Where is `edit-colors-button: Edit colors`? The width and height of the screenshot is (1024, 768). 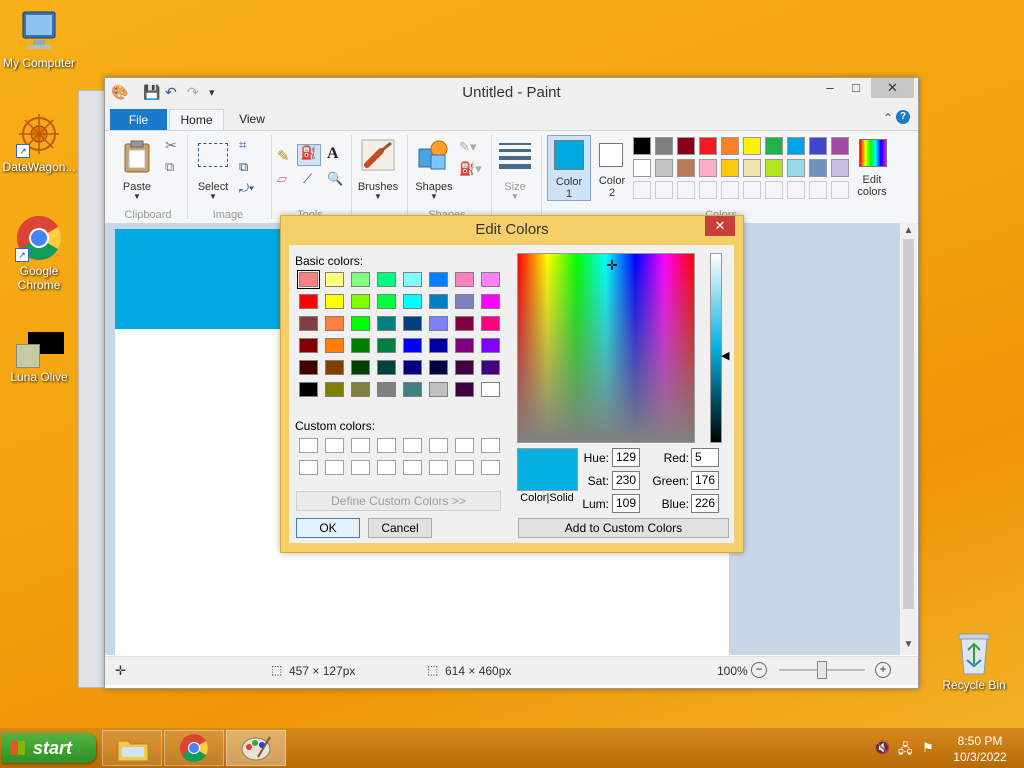 edit-colors-button: Edit colors is located at coordinates (872, 169).